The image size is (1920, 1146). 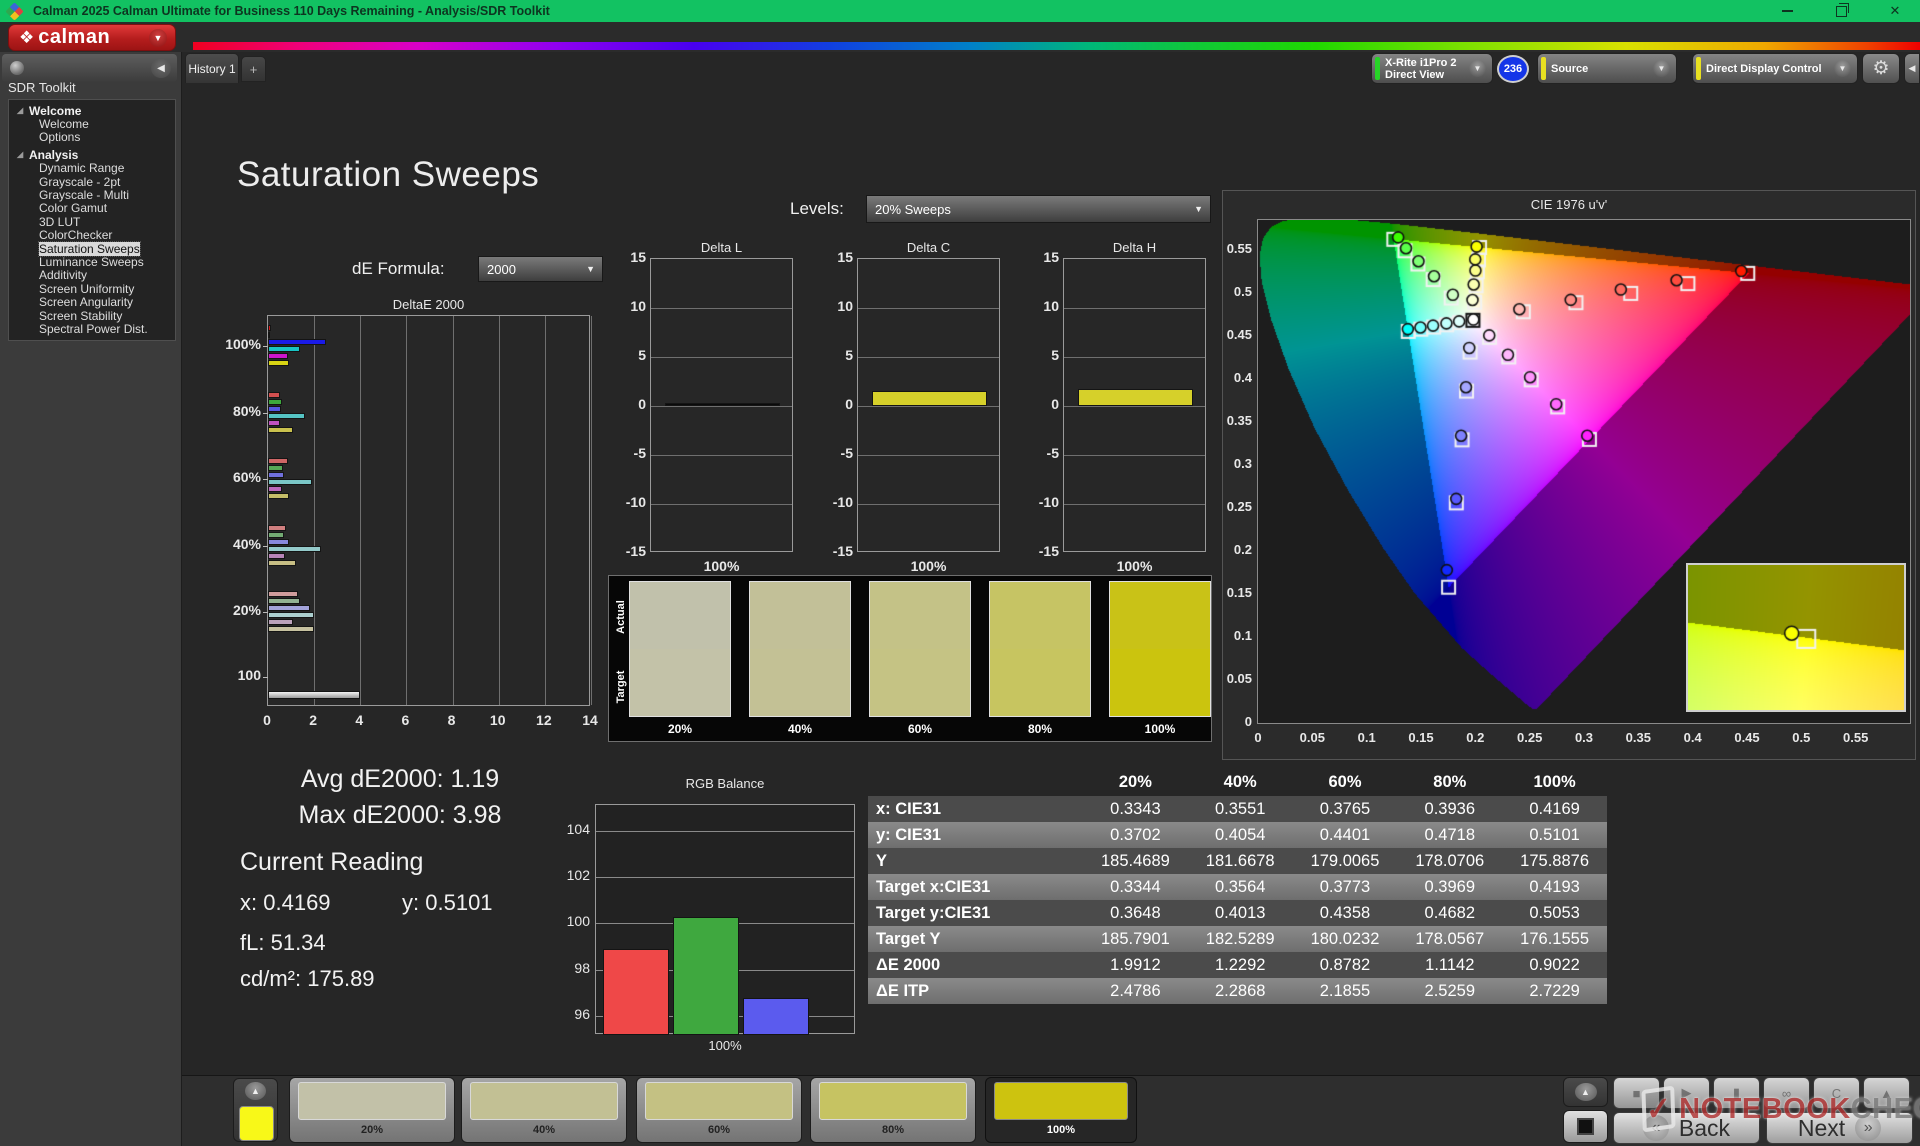 What do you see at coordinates (255, 1110) in the screenshot?
I see `sample-preview-control: ▲` at bounding box center [255, 1110].